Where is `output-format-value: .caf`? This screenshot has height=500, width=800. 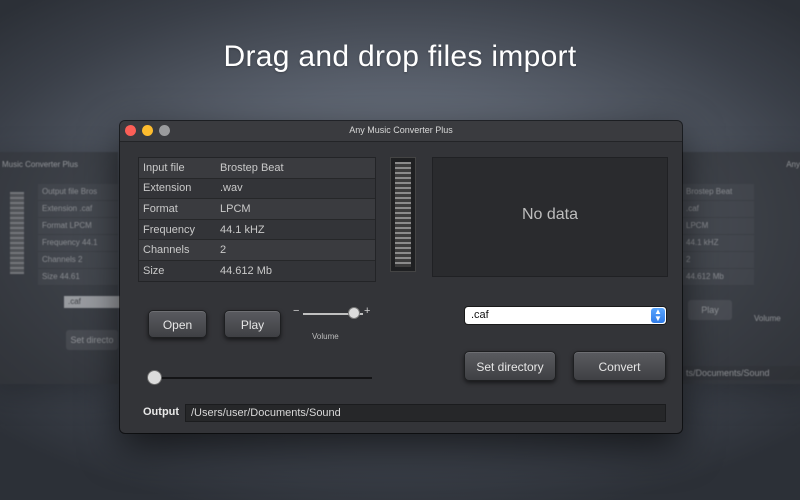 output-format-value: .caf is located at coordinates (480, 315).